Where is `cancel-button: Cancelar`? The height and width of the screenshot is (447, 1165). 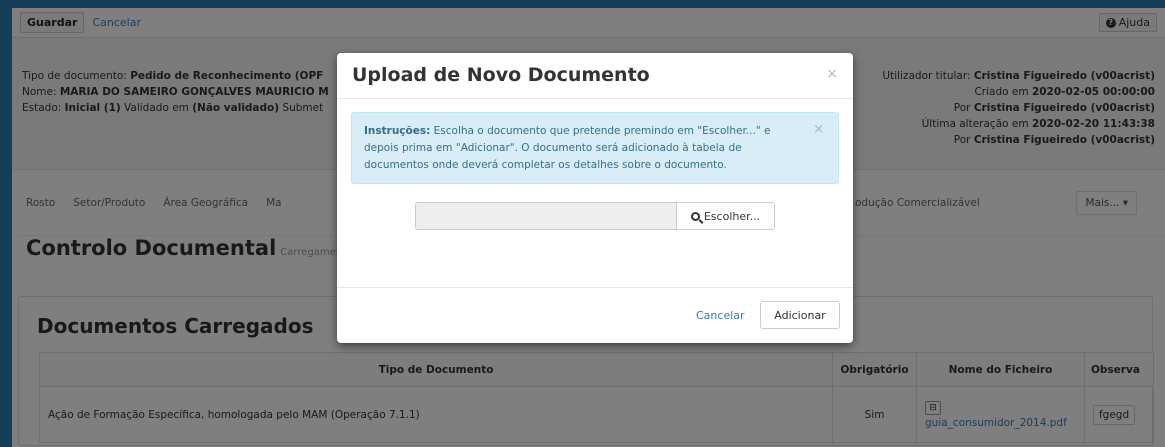 cancel-button: Cancelar is located at coordinates (720, 315).